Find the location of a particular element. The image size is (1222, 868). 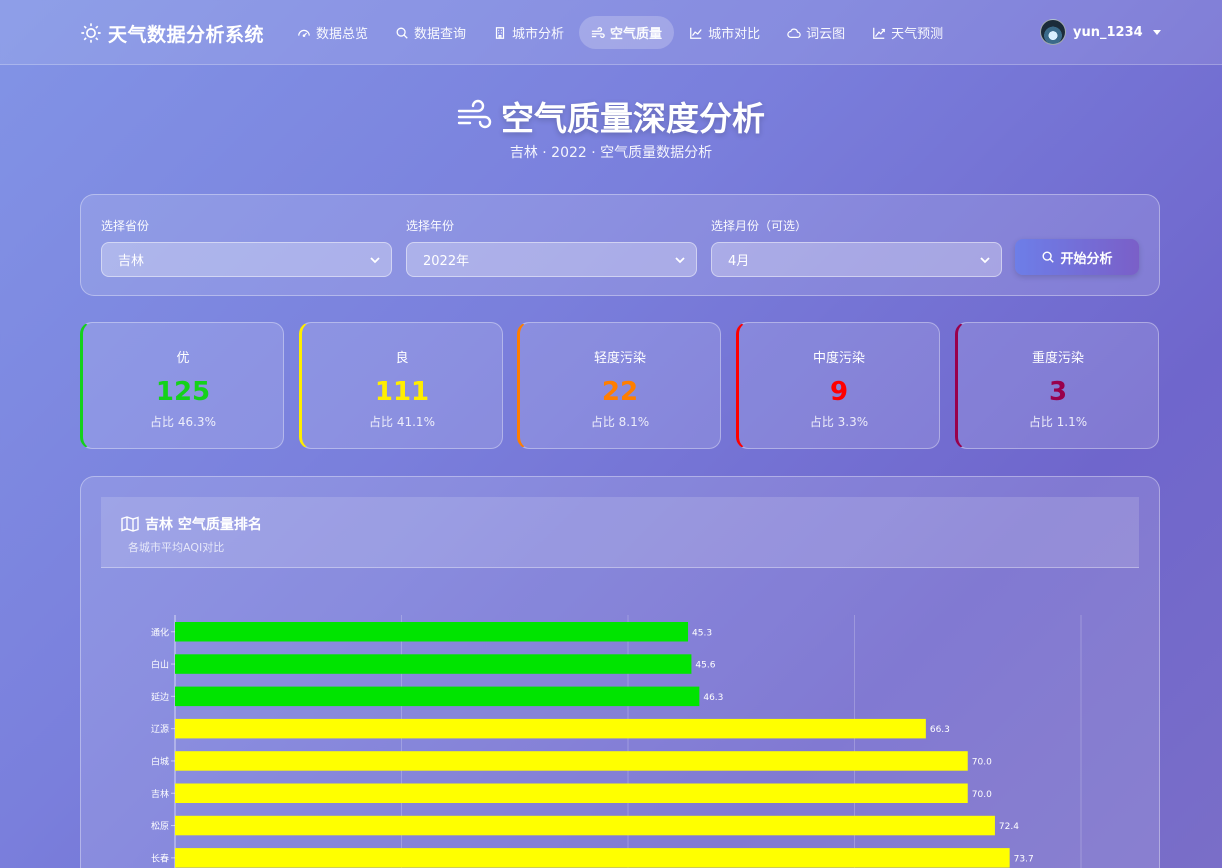

stat-card-good: 良 111 占比 41.1% is located at coordinates (401, 385).